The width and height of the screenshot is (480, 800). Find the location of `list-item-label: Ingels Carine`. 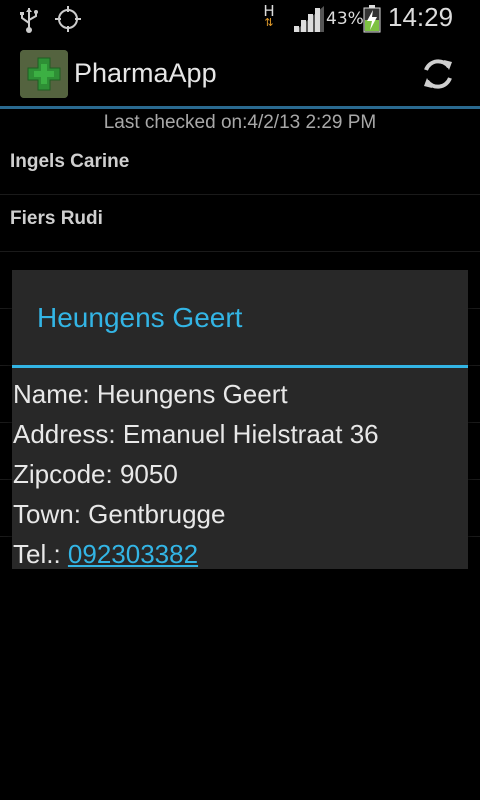

list-item-label: Ingels Carine is located at coordinates (70, 161).